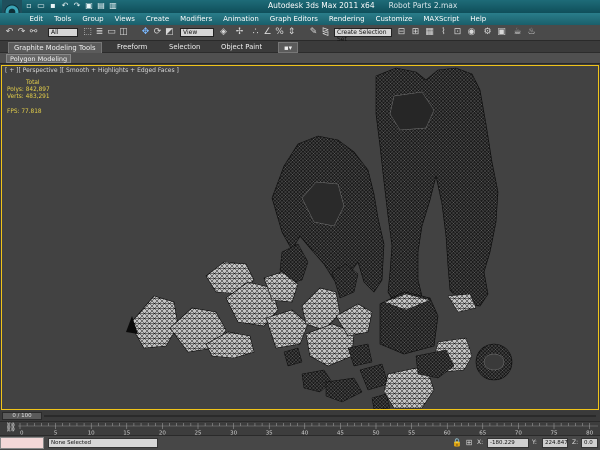  I want to click on reference-coordinate-dropdown: View, so click(197, 32).